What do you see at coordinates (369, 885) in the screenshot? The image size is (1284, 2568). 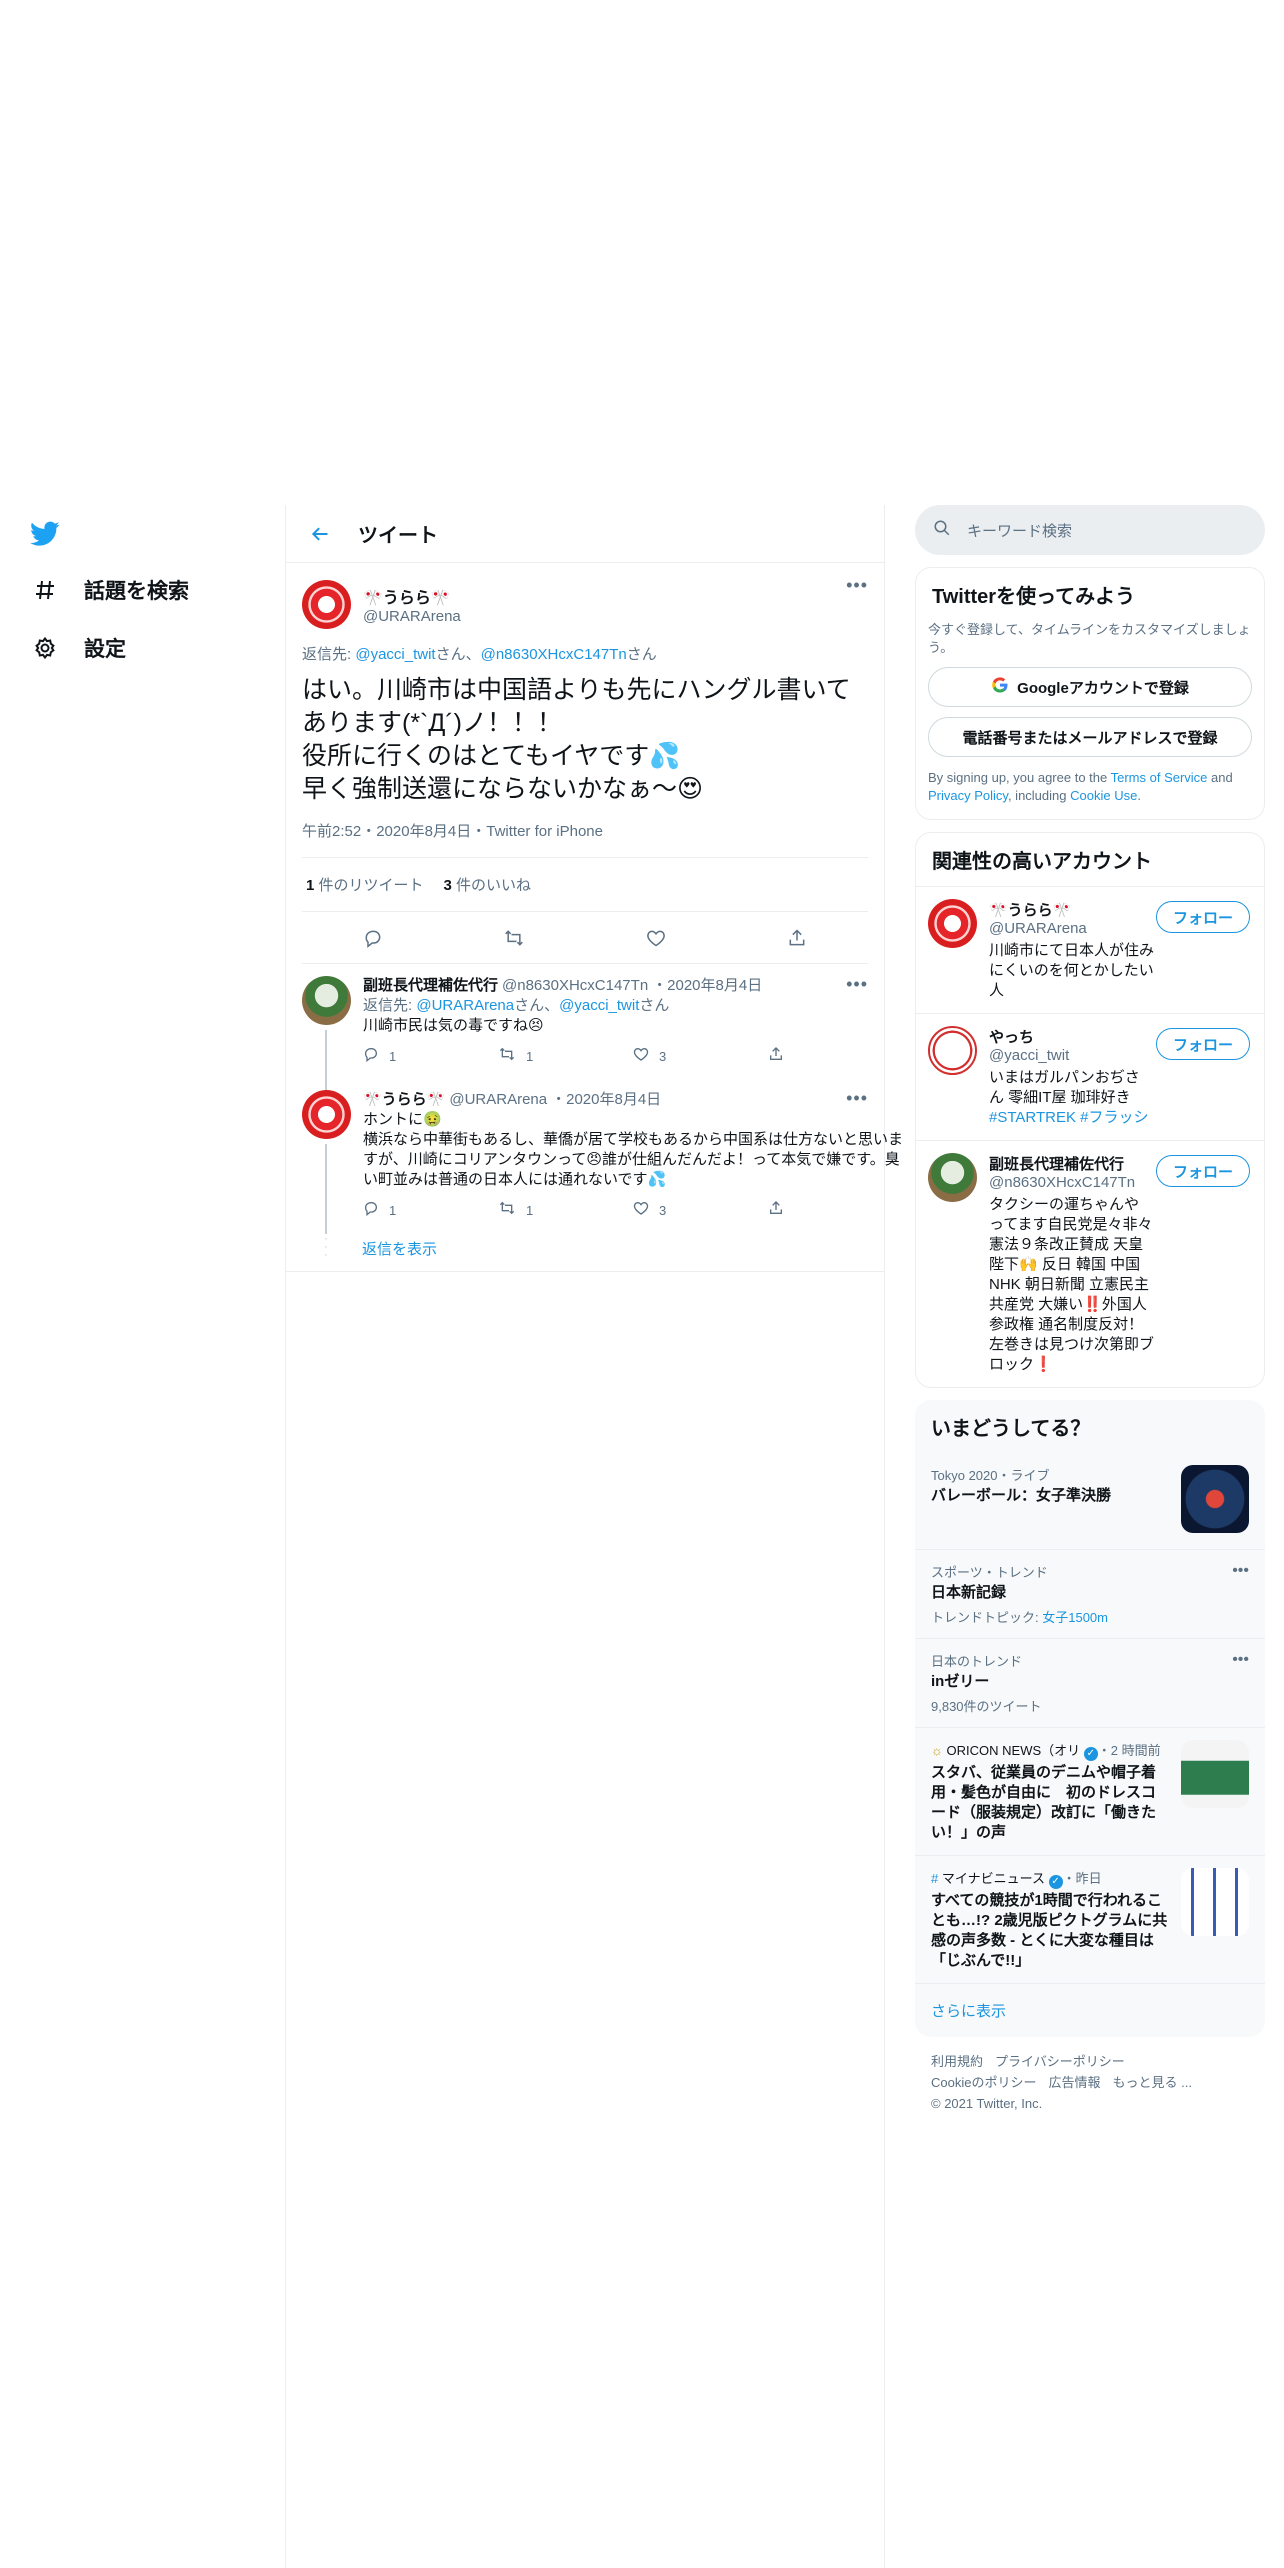 I see `retweet-stat-label: 件のリツイート` at bounding box center [369, 885].